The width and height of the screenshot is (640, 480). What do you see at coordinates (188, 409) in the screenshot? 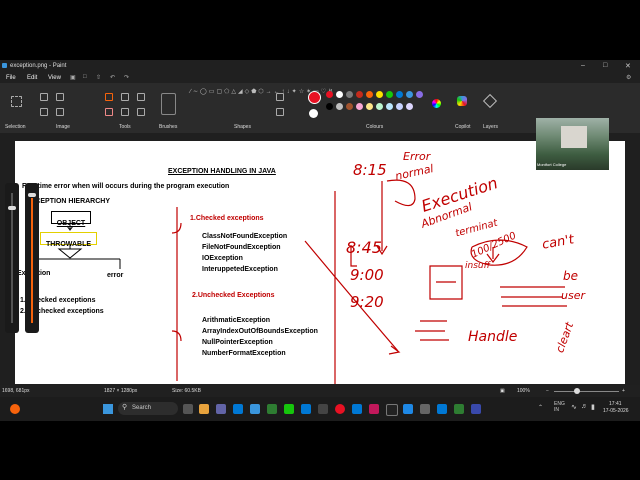
I see `task-view-icon` at bounding box center [188, 409].